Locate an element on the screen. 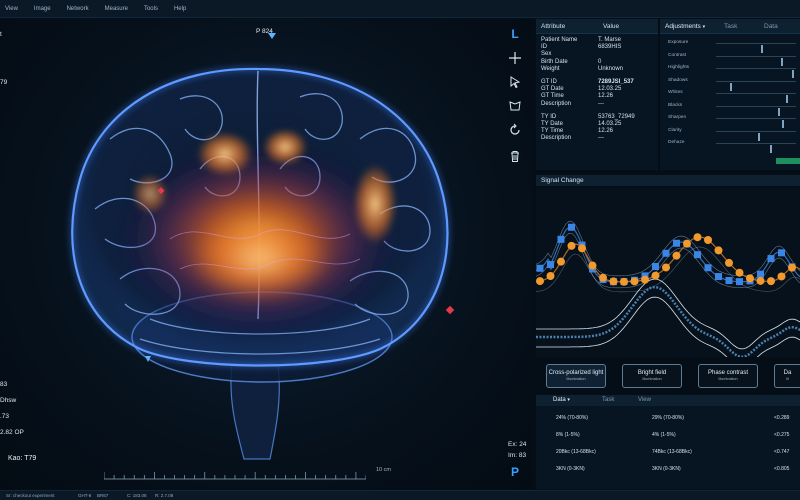 This screenshot has width=800, height=500. menu-tools: Tools is located at coordinates (159, 9).